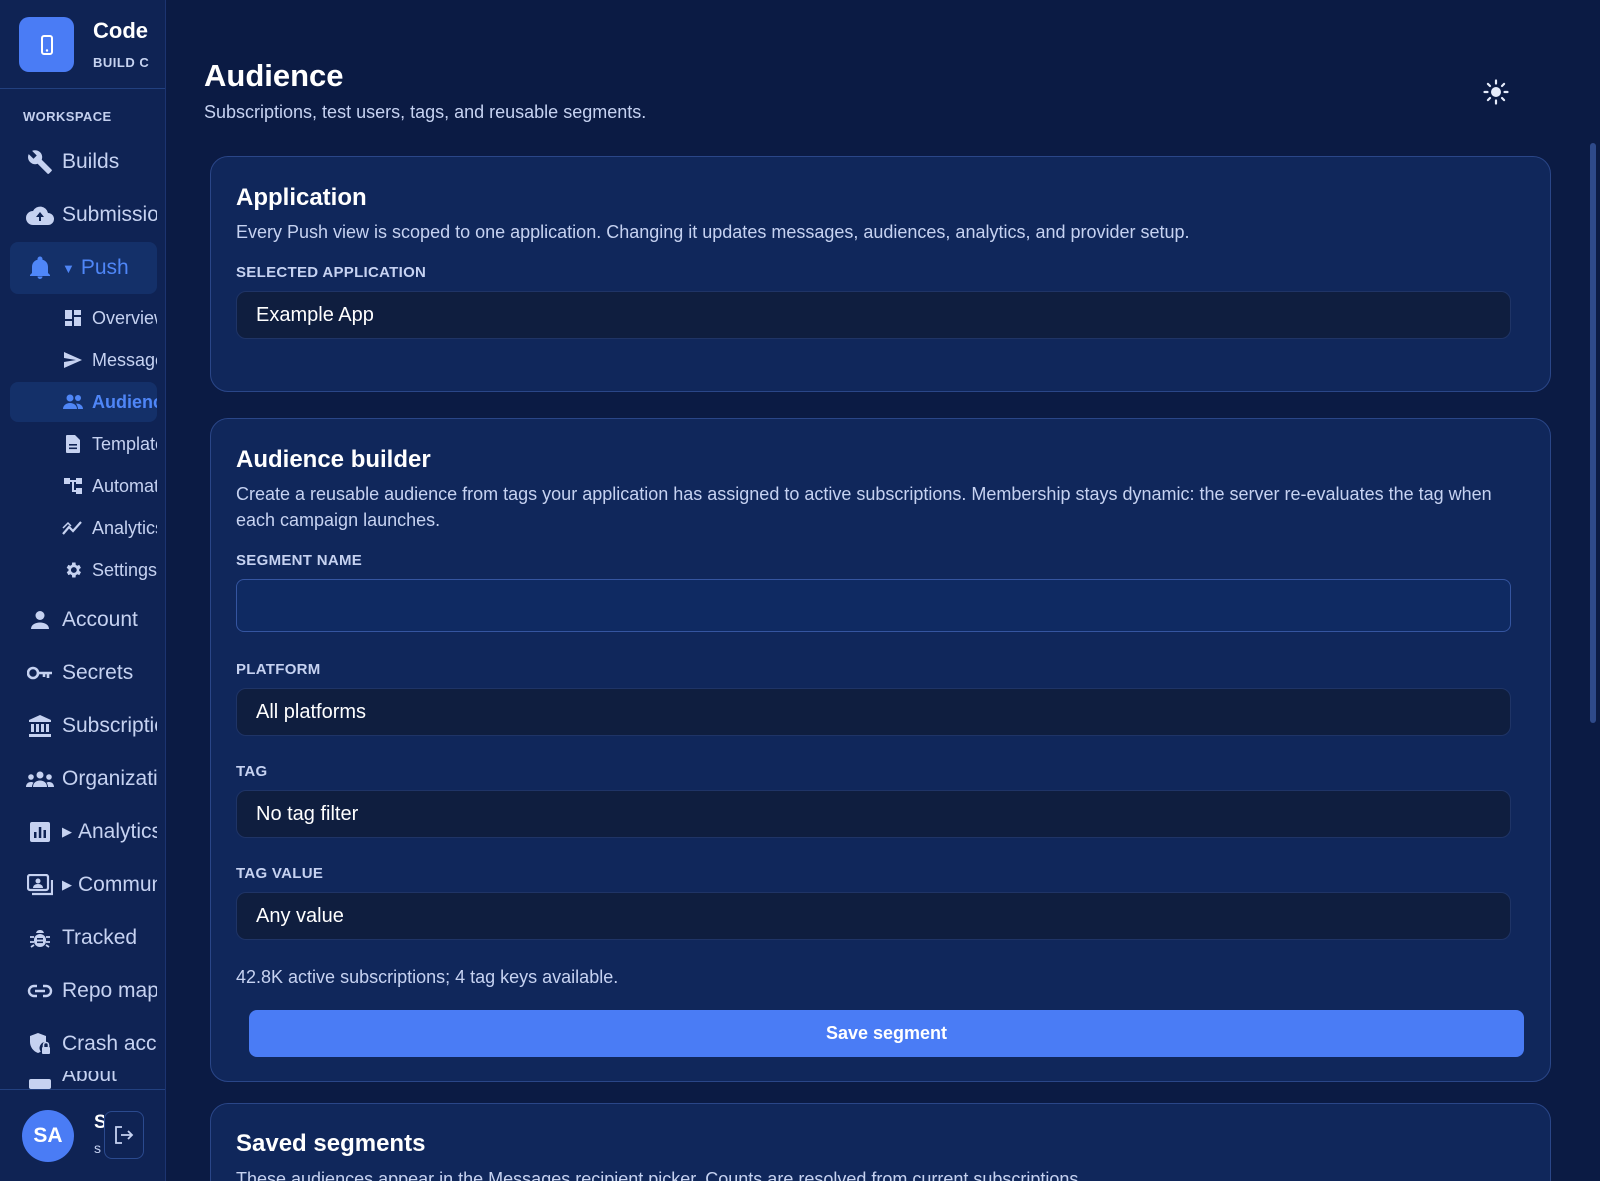  Describe the element at coordinates (886, 1033) in the screenshot. I see `save-segment-button: Save segment` at that location.